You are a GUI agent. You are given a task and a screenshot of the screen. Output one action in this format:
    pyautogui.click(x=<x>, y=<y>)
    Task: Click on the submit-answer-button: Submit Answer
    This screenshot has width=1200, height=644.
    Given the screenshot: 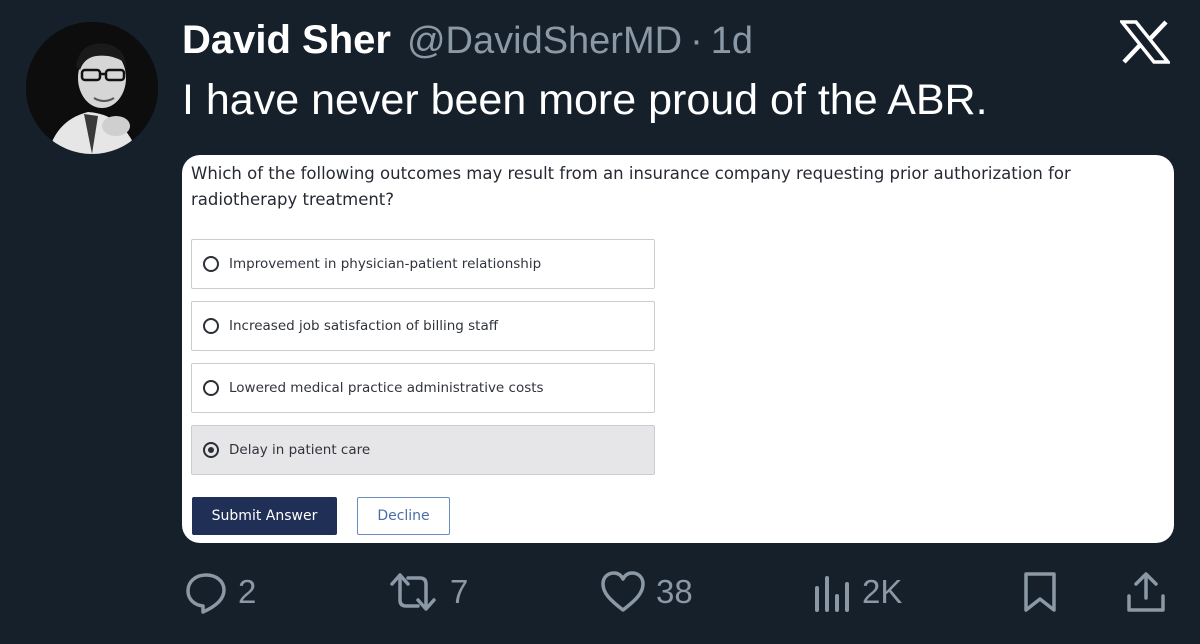 What is the action you would take?
    pyautogui.click(x=264, y=516)
    